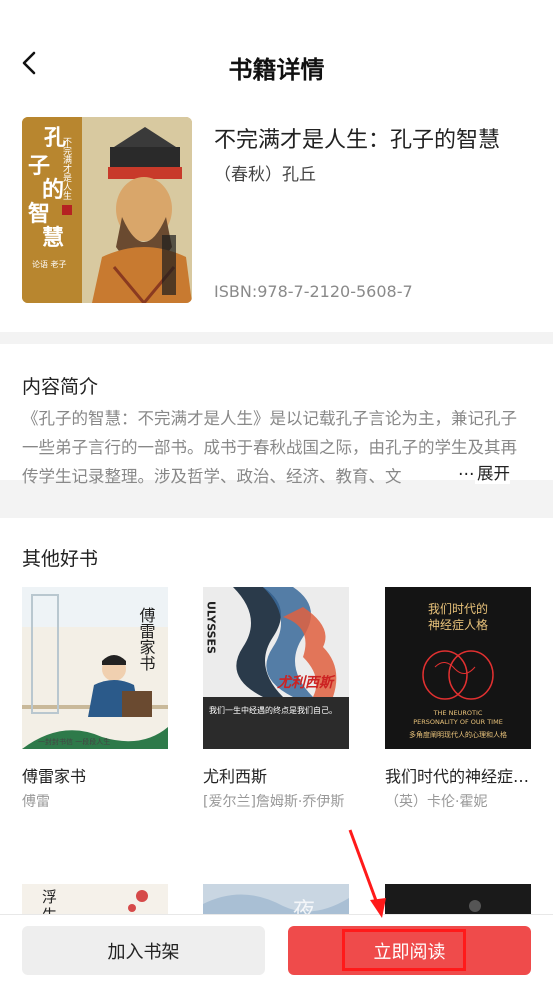 The image size is (553, 984). Describe the element at coordinates (276, 50) in the screenshot. I see `header: 书籍详情` at that location.